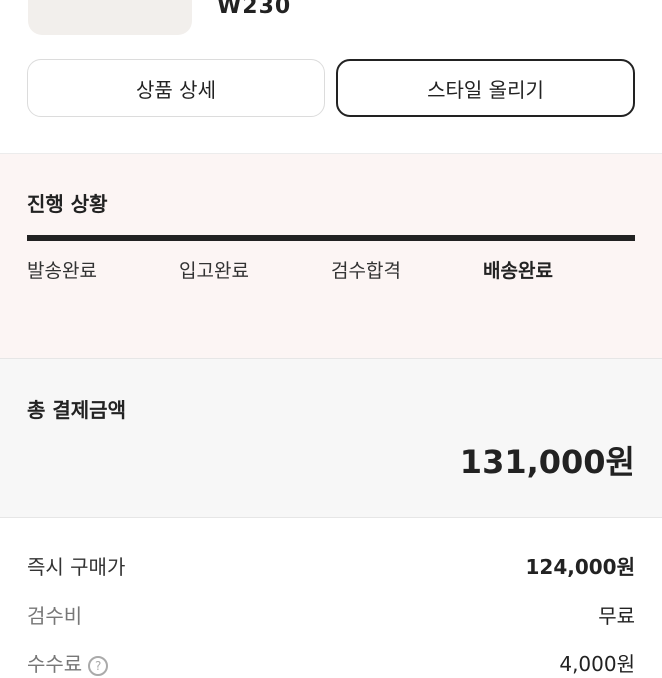 The image size is (662, 678). Describe the element at coordinates (214, 271) in the screenshot. I see `step-received: 입고완료` at that location.